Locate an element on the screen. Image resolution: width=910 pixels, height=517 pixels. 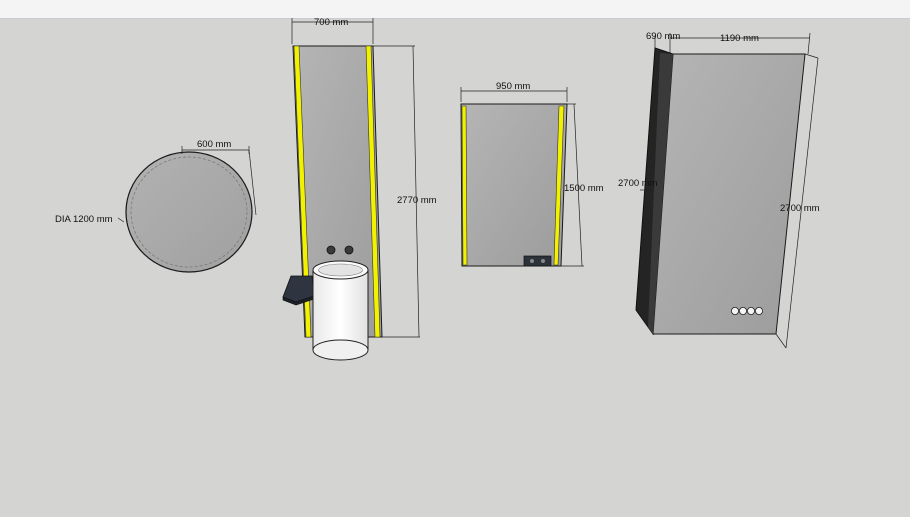
dim-cabinet-width: 1190 mm is located at coordinates (739, 38).